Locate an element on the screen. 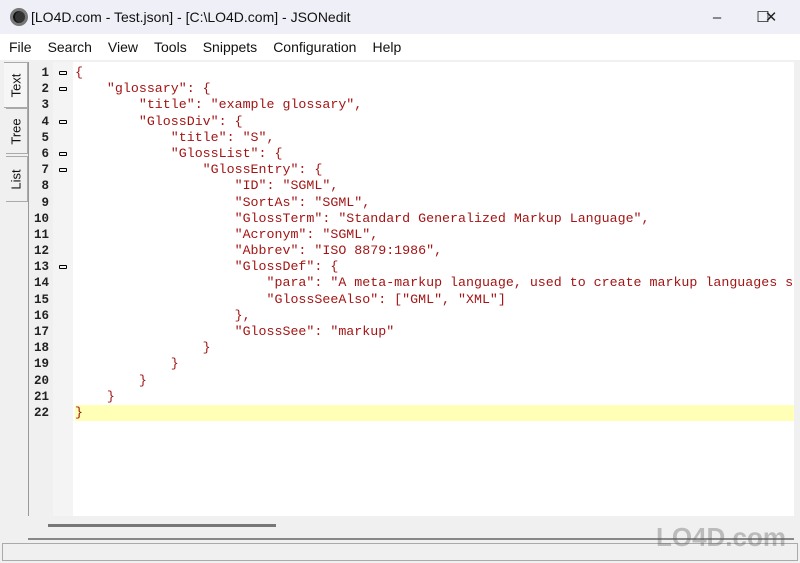 The width and height of the screenshot is (800, 563). tab-list-label: List is located at coordinates (16, 179).